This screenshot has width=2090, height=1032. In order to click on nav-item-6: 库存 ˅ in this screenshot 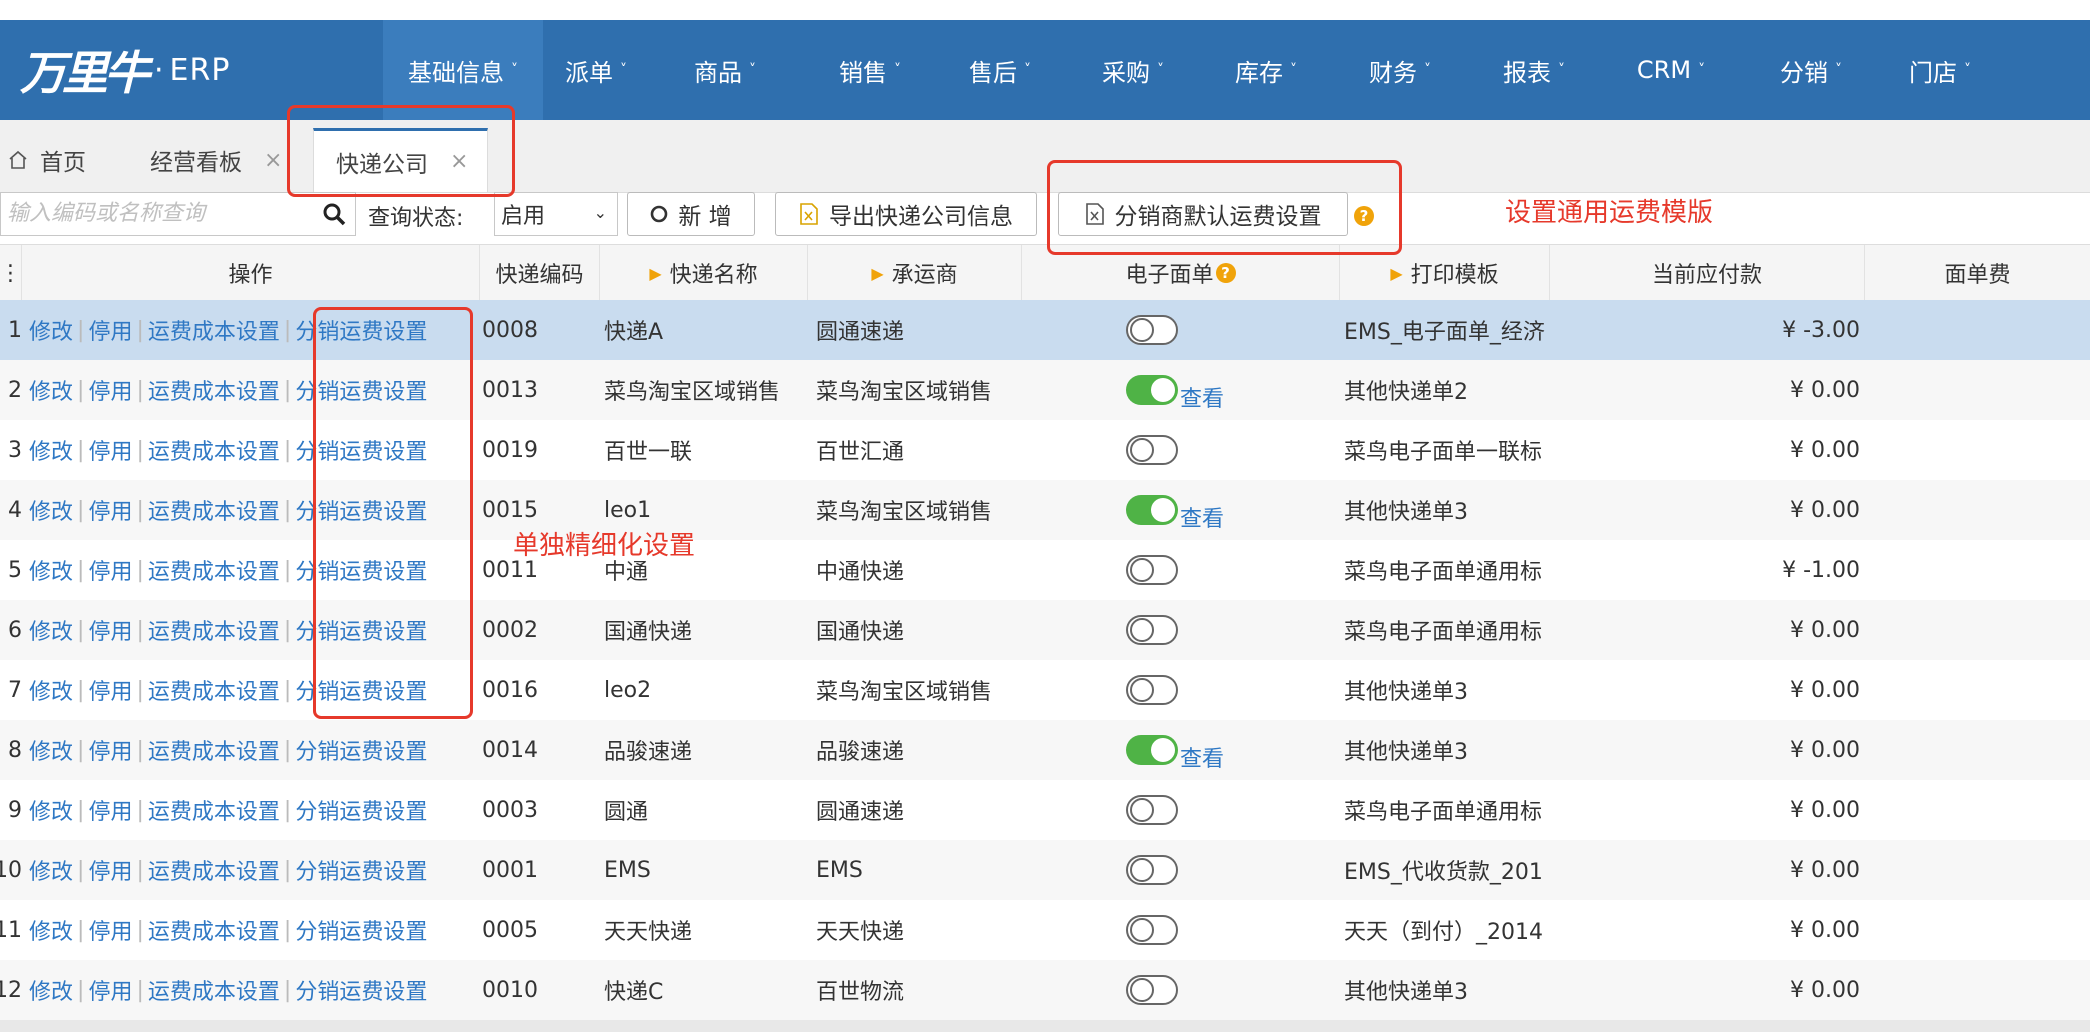, I will do `click(1266, 70)`.